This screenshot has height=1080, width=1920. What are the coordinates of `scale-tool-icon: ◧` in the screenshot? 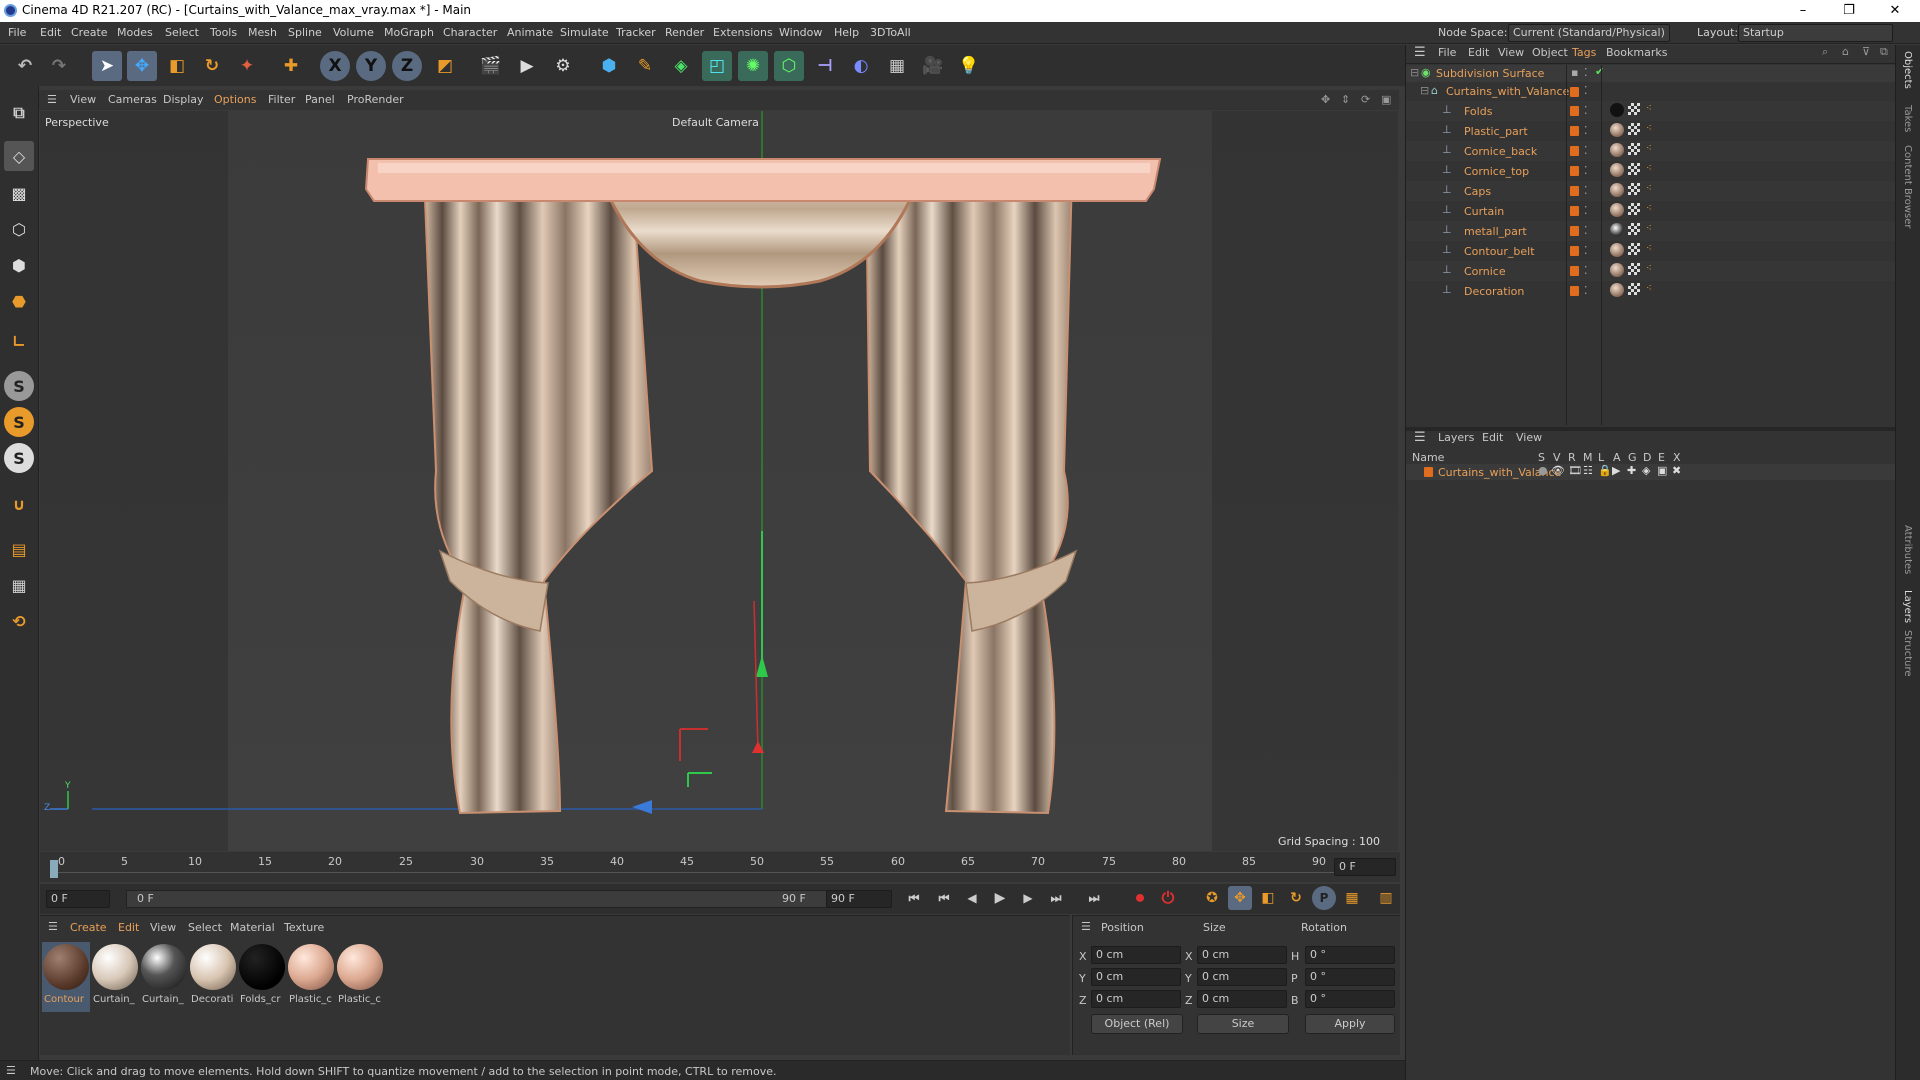 It's located at (177, 66).